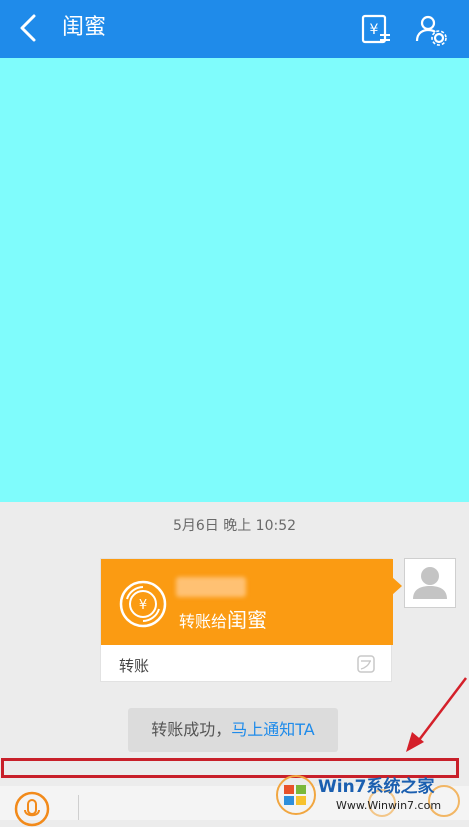 The image size is (469, 827). What do you see at coordinates (397, 586) in the screenshot?
I see `bubble-tail` at bounding box center [397, 586].